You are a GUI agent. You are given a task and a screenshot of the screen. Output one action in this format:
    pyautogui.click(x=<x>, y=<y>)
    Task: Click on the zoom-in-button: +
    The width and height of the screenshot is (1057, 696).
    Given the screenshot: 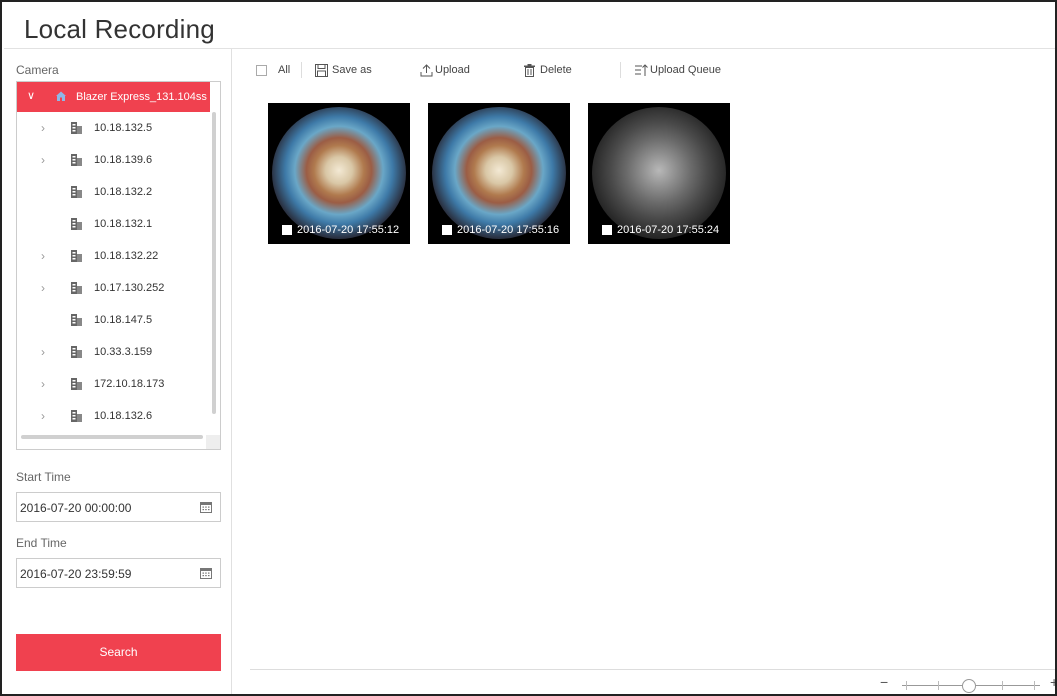 What is the action you would take?
    pyautogui.click(x=1052, y=682)
    